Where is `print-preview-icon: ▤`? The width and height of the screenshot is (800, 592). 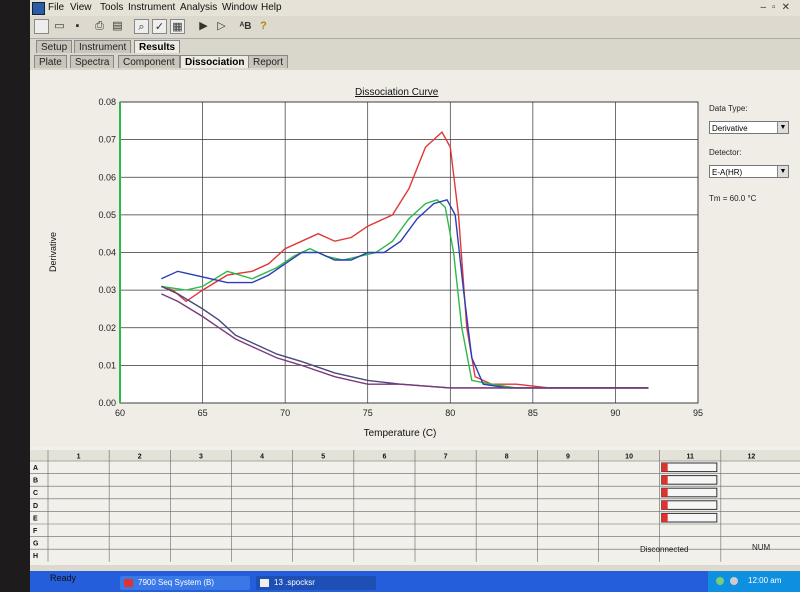
print-preview-icon: ▤ is located at coordinates (117, 26).